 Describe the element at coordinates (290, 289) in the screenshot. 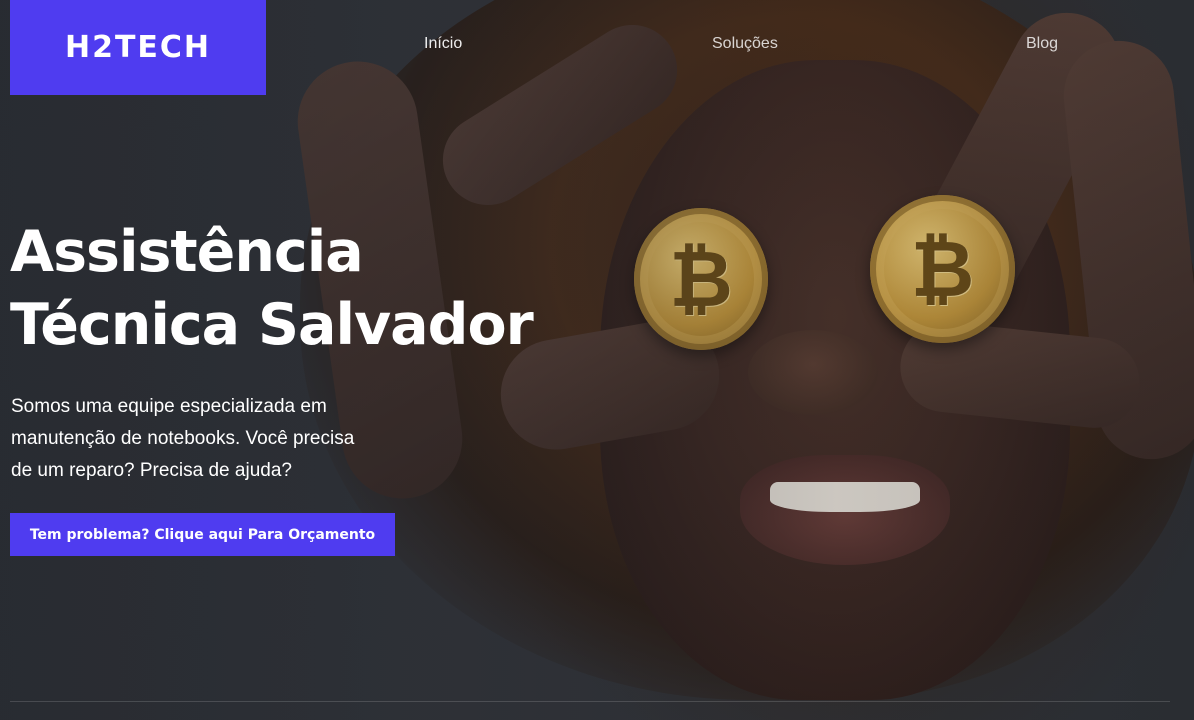

I see `hero-title: Assistência Técnica Salvador` at that location.